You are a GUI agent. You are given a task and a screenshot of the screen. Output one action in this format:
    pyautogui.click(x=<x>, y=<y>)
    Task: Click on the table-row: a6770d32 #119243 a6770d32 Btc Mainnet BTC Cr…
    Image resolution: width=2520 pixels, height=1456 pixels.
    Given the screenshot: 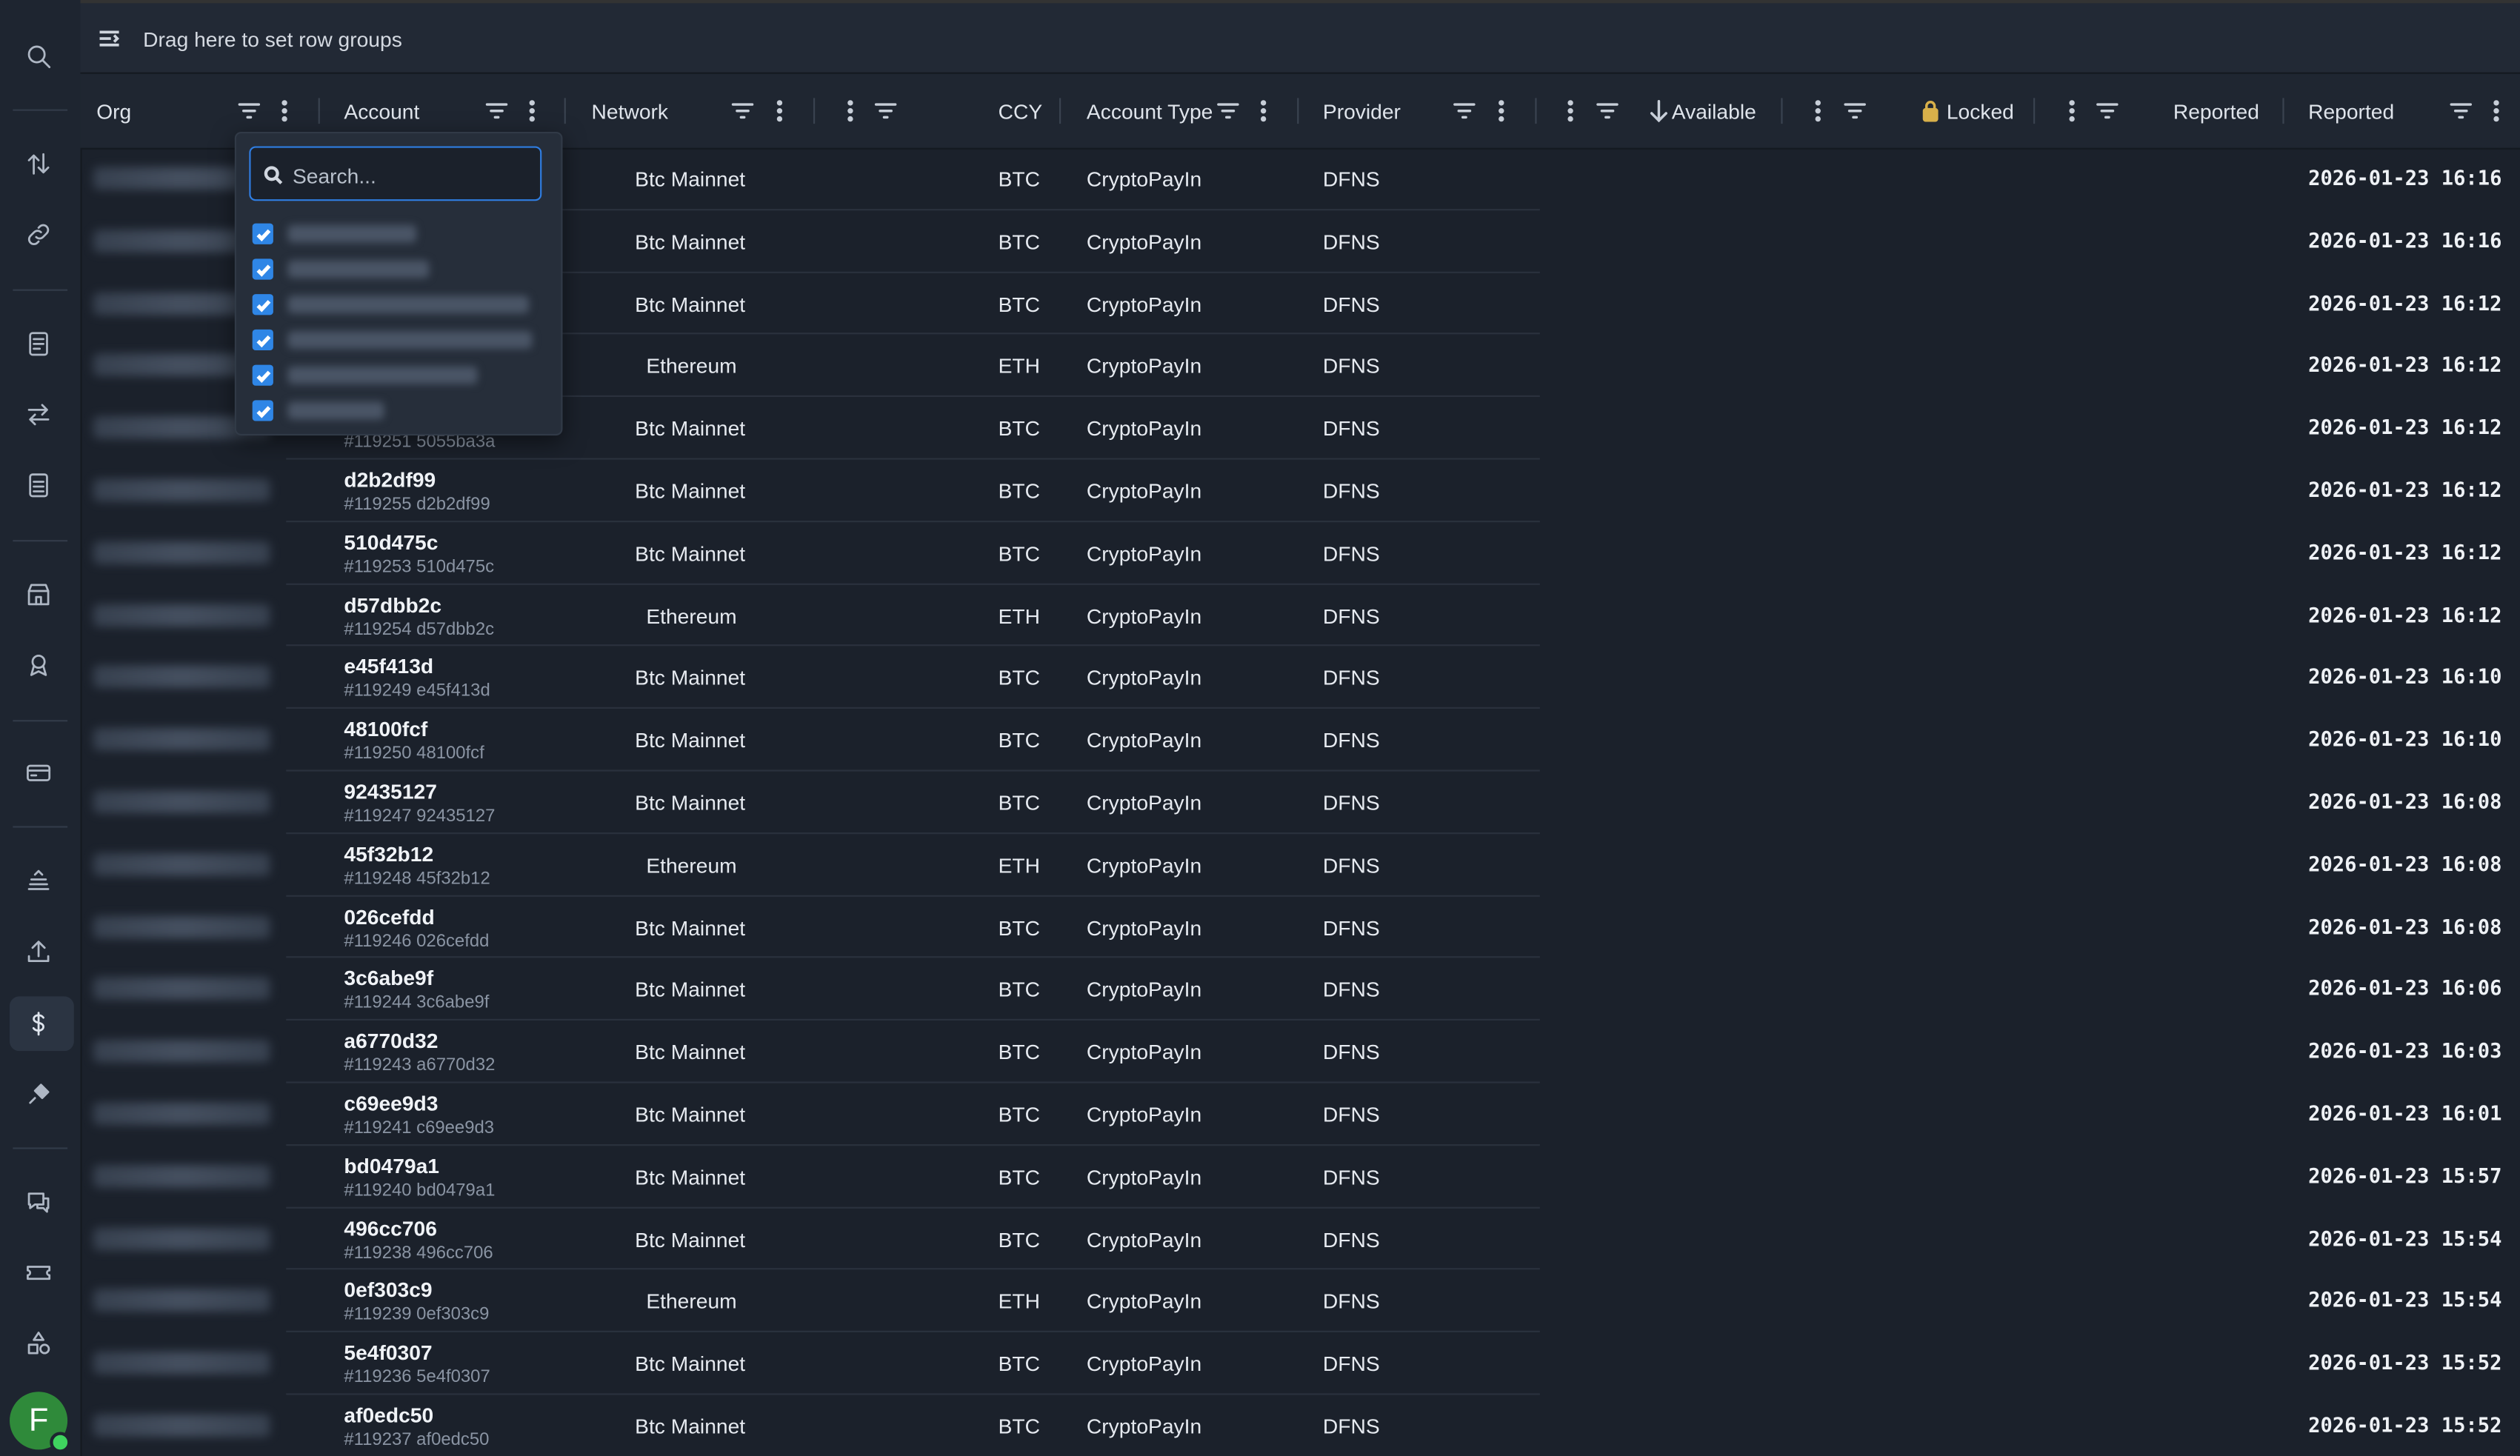 What is the action you would take?
    pyautogui.click(x=1300, y=1052)
    